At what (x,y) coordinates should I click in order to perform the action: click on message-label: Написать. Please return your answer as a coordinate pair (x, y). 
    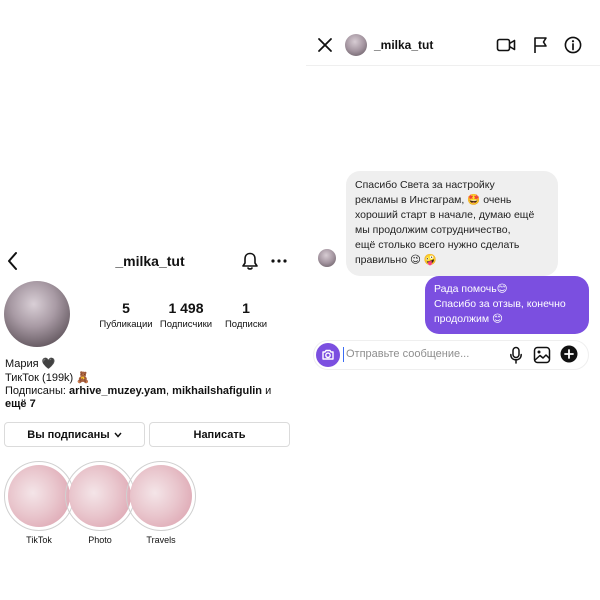
    Looking at the image, I should click on (219, 435).